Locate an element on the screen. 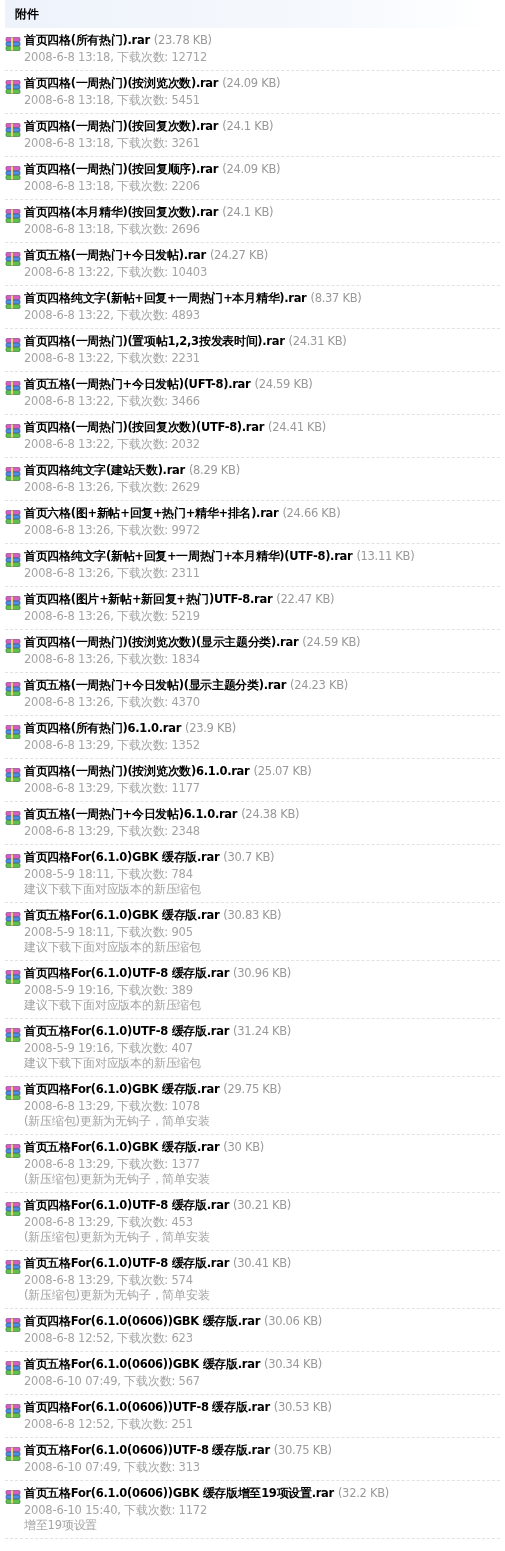 The height and width of the screenshot is (1551, 505). file-link: 首页五格For(6.1.0(0606))GBK 缓存版.rar is located at coordinates (142, 1364).